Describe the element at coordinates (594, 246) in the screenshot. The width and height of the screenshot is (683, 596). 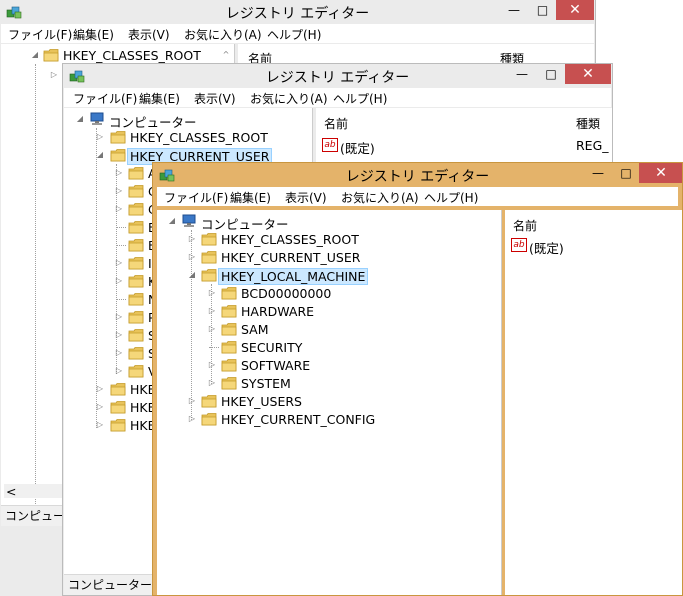
I see `value-row: ab (既定)` at that location.